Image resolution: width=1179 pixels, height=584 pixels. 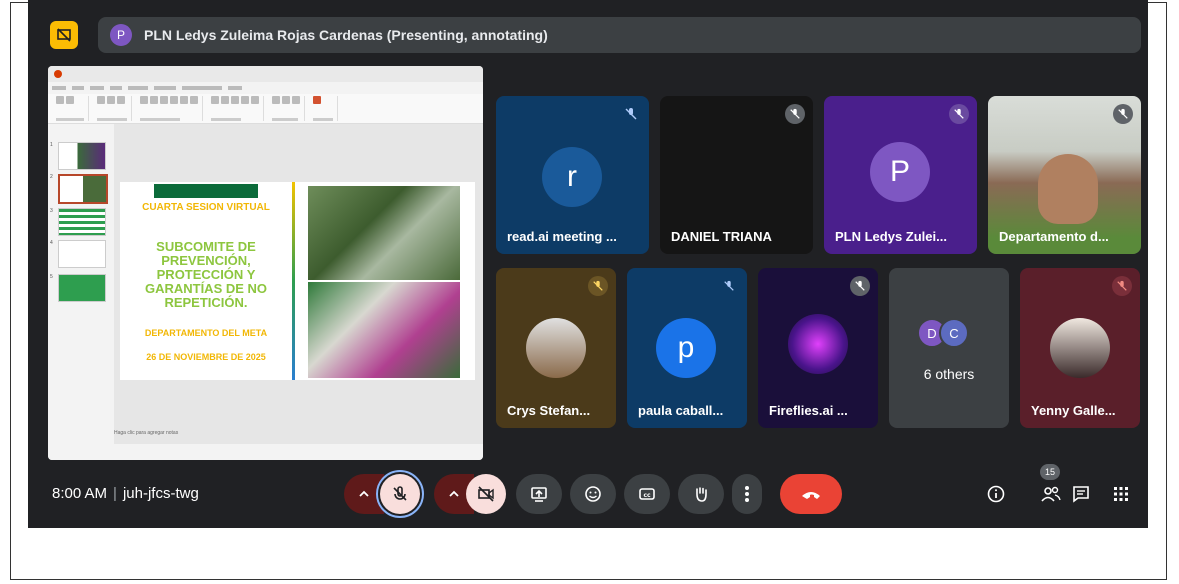 I want to click on present-screen-icon, so click(x=539, y=494).